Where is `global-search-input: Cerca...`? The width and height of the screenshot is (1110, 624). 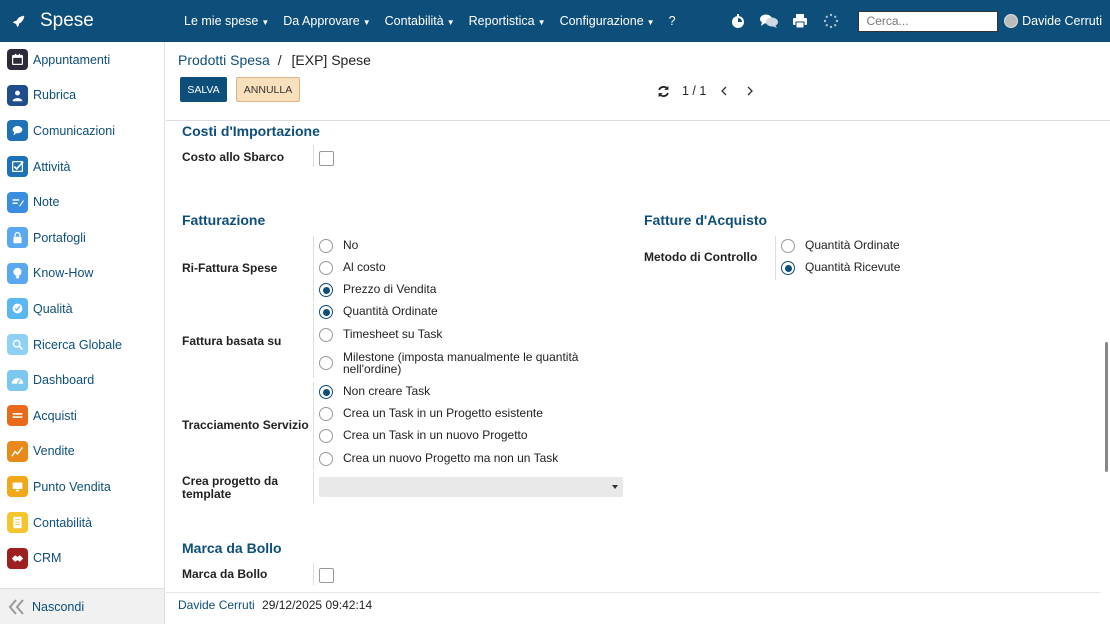 global-search-input: Cerca... is located at coordinates (927, 21).